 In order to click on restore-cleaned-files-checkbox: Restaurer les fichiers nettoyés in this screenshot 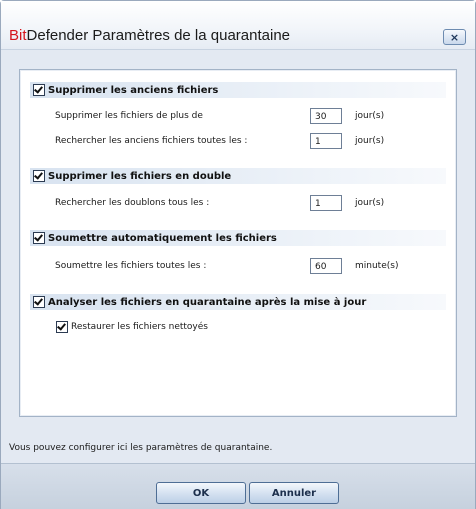, I will do `click(132, 327)`.